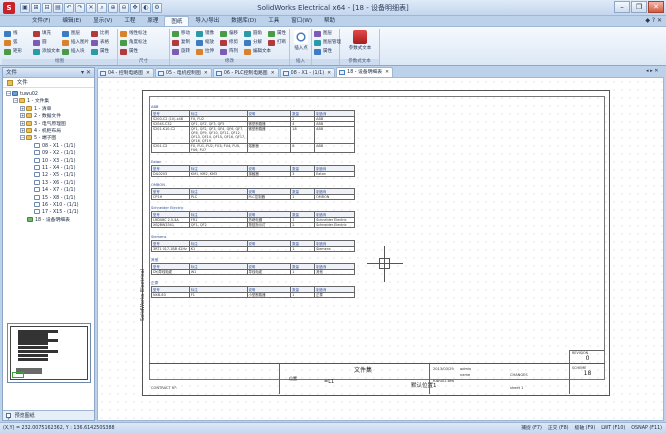  I want to click on ribbon-button: 表格, so click(100, 43).